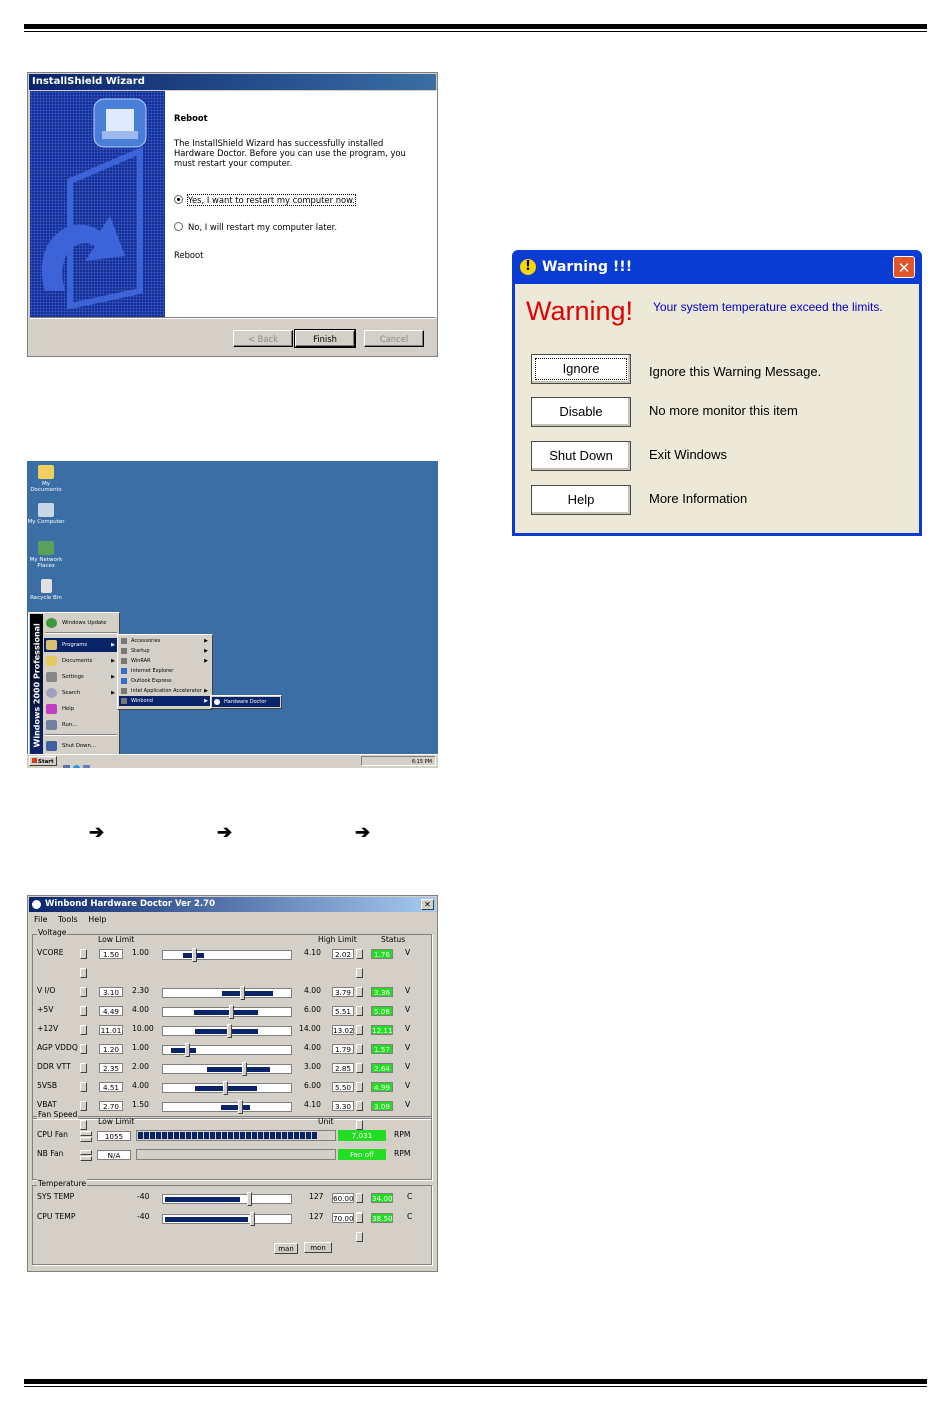 The width and height of the screenshot is (950, 1411). What do you see at coordinates (97, 919) in the screenshot?
I see `menu-help: Help` at bounding box center [97, 919].